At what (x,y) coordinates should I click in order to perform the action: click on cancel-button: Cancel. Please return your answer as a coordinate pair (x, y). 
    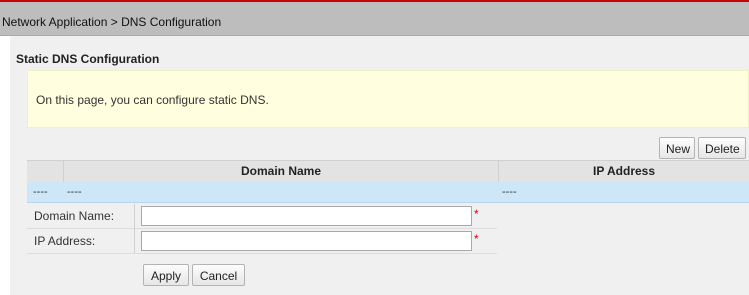
    Looking at the image, I should click on (218, 275).